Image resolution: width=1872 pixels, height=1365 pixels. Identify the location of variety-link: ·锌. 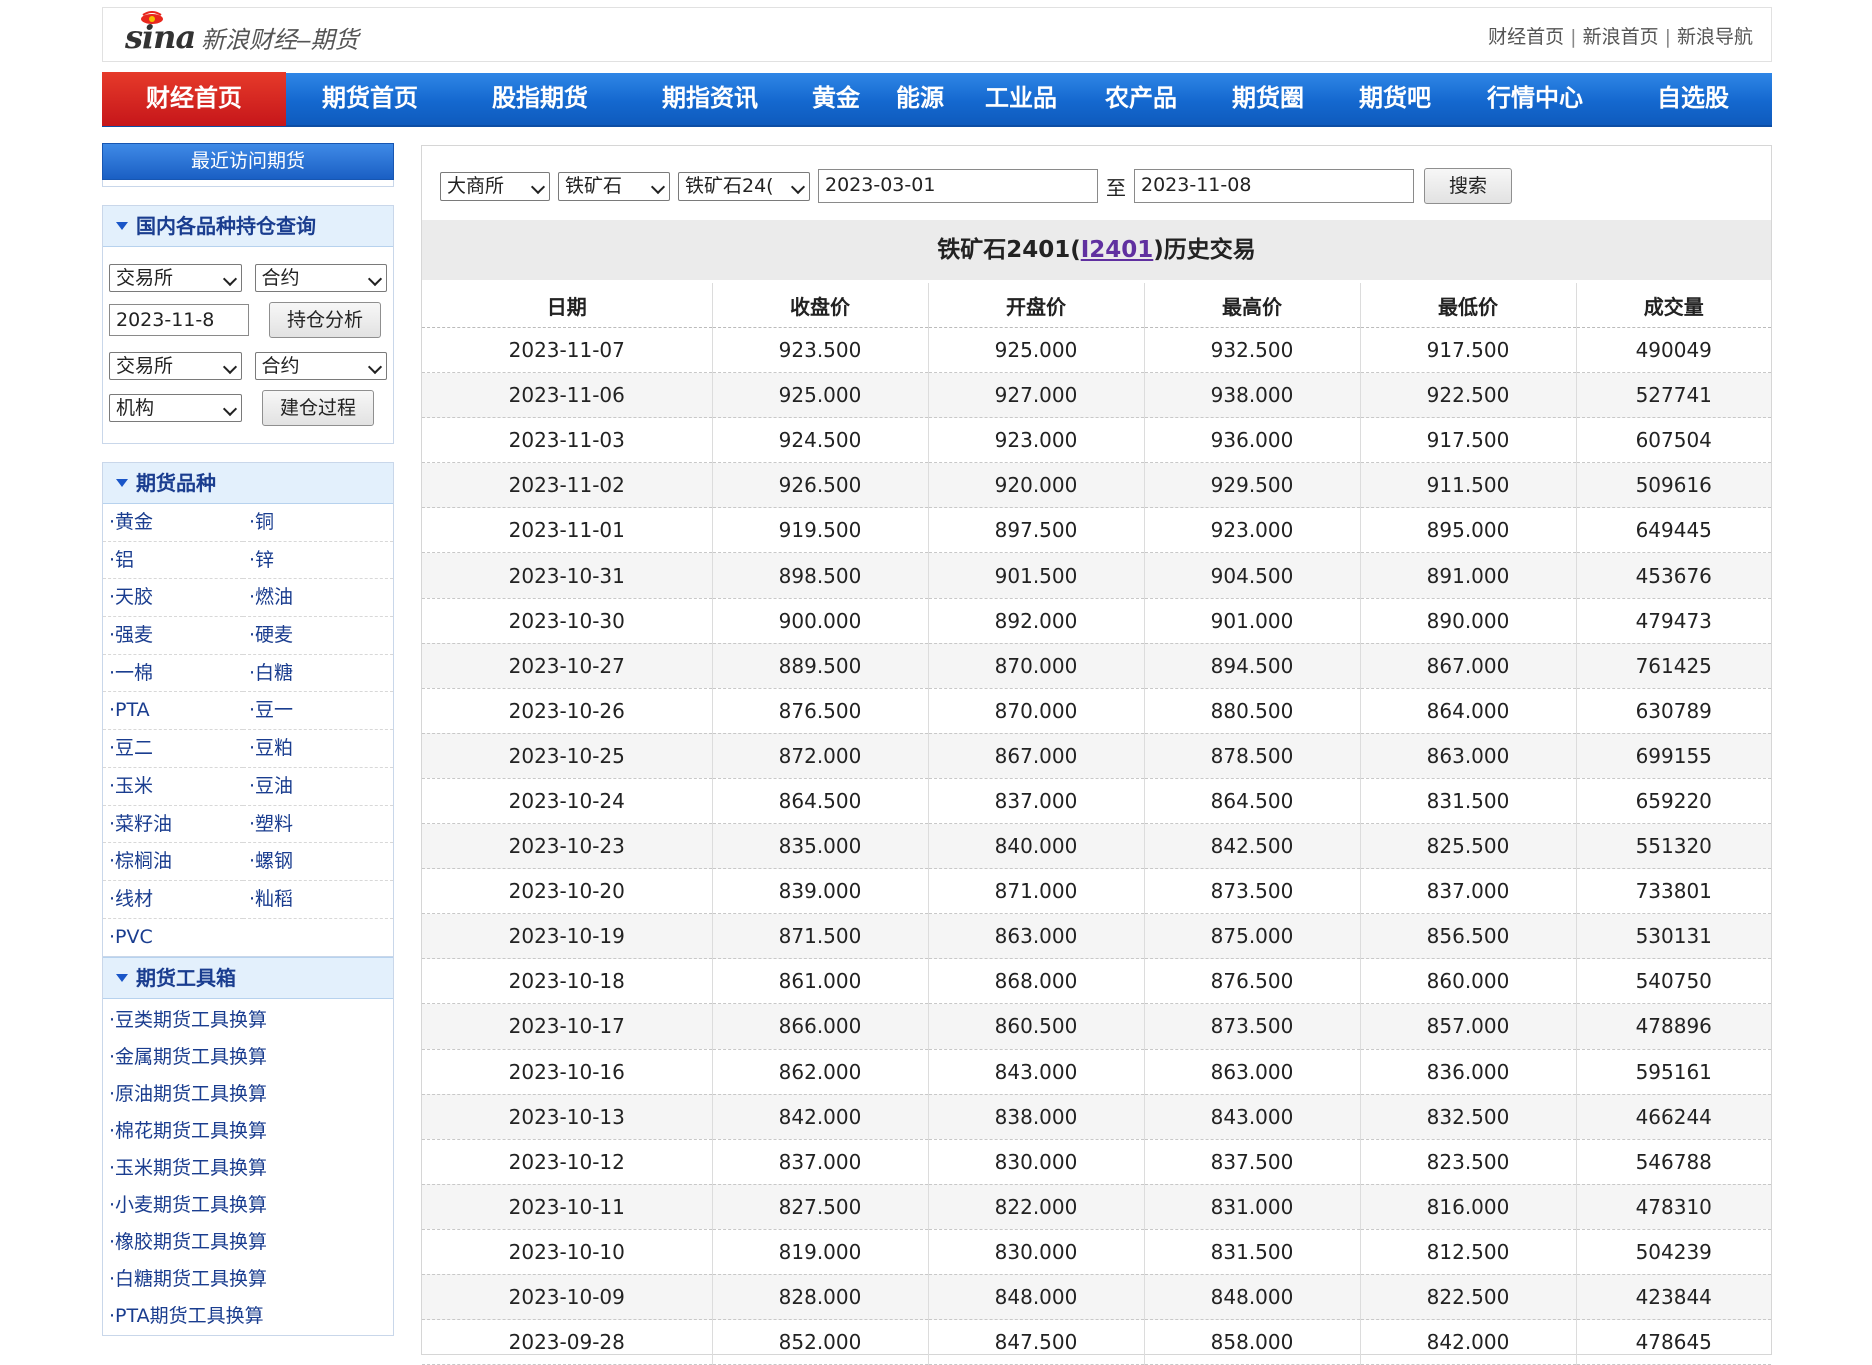
(318, 561).